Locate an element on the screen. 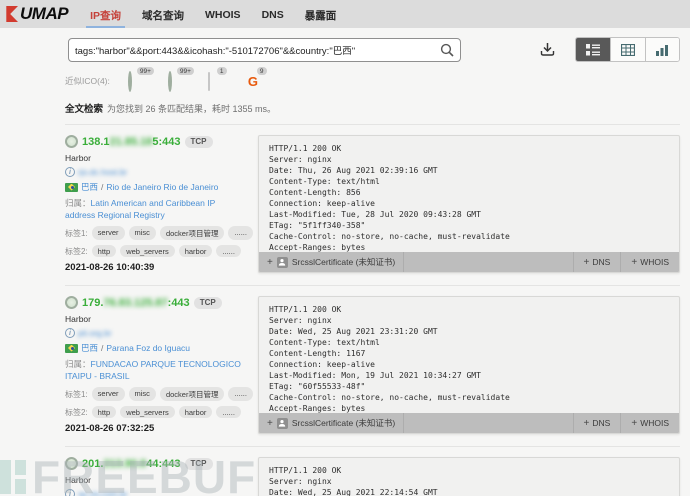 This screenshot has width=690, height=496. ip-port-link: 138.121.85.185:443 is located at coordinates (131, 142).